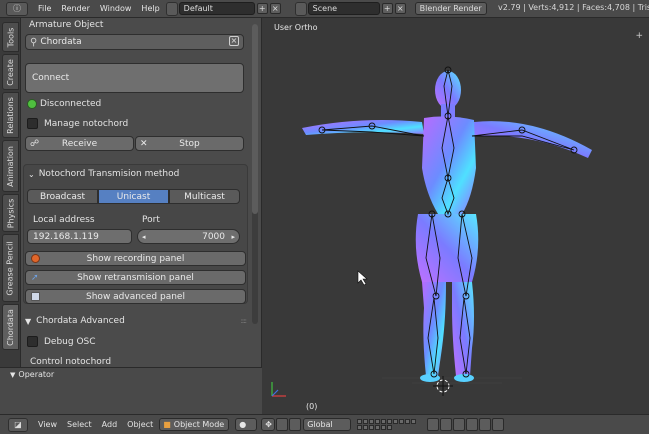 This screenshot has height=434, width=649. Describe the element at coordinates (109, 174) in the screenshot. I see `transmission-title: Notochord Transmision method` at that location.